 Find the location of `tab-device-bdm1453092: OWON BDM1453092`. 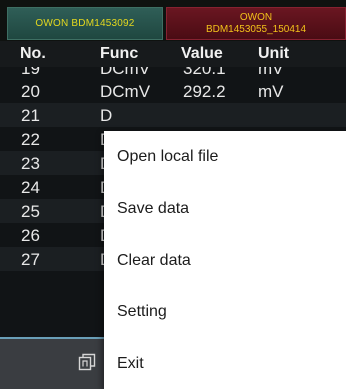

tab-device-bdm1453092: OWON BDM1453092 is located at coordinates (85, 23).